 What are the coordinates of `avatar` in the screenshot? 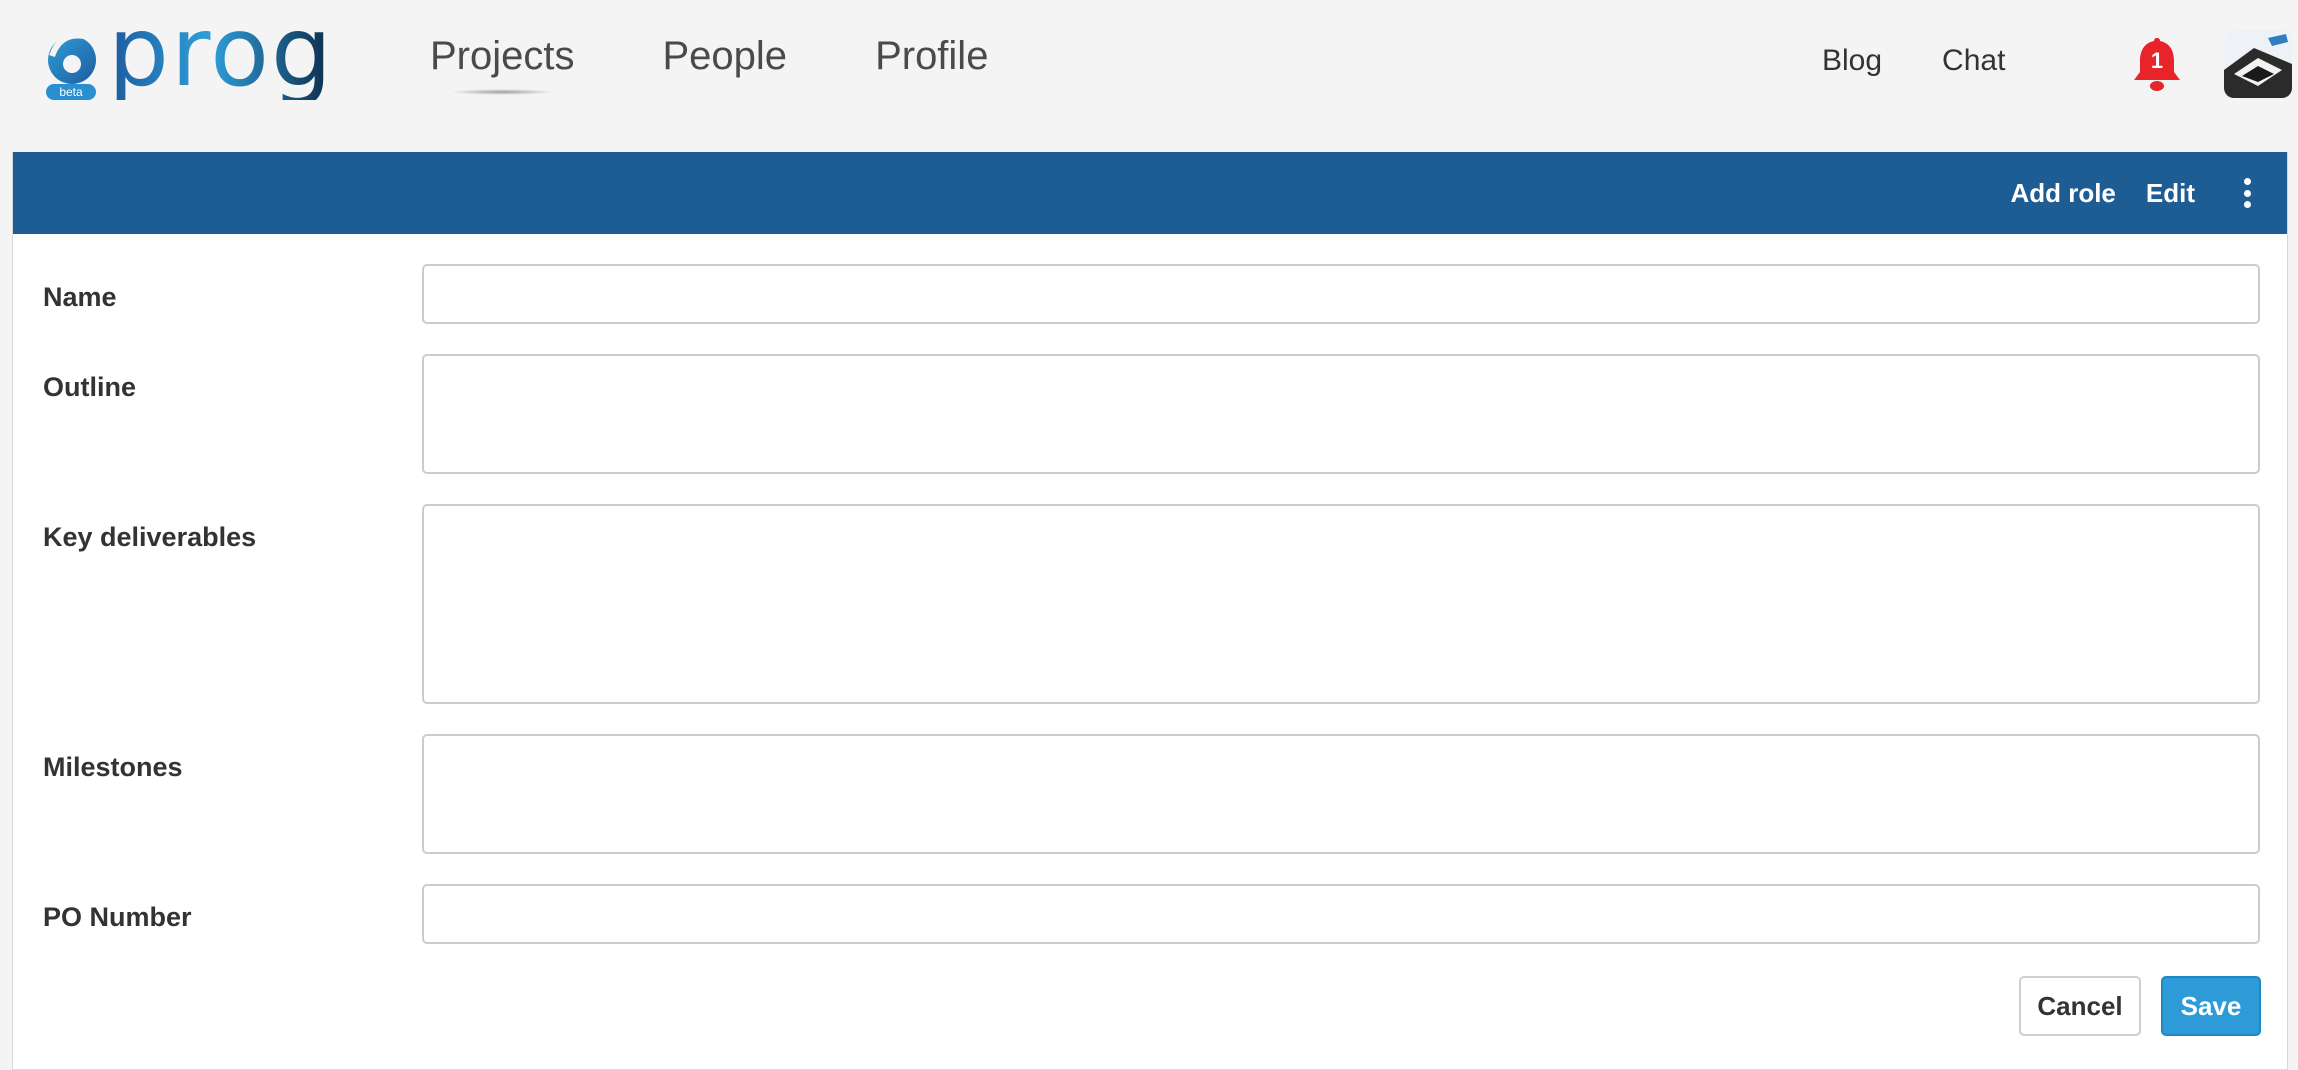 It's located at (2258, 64).